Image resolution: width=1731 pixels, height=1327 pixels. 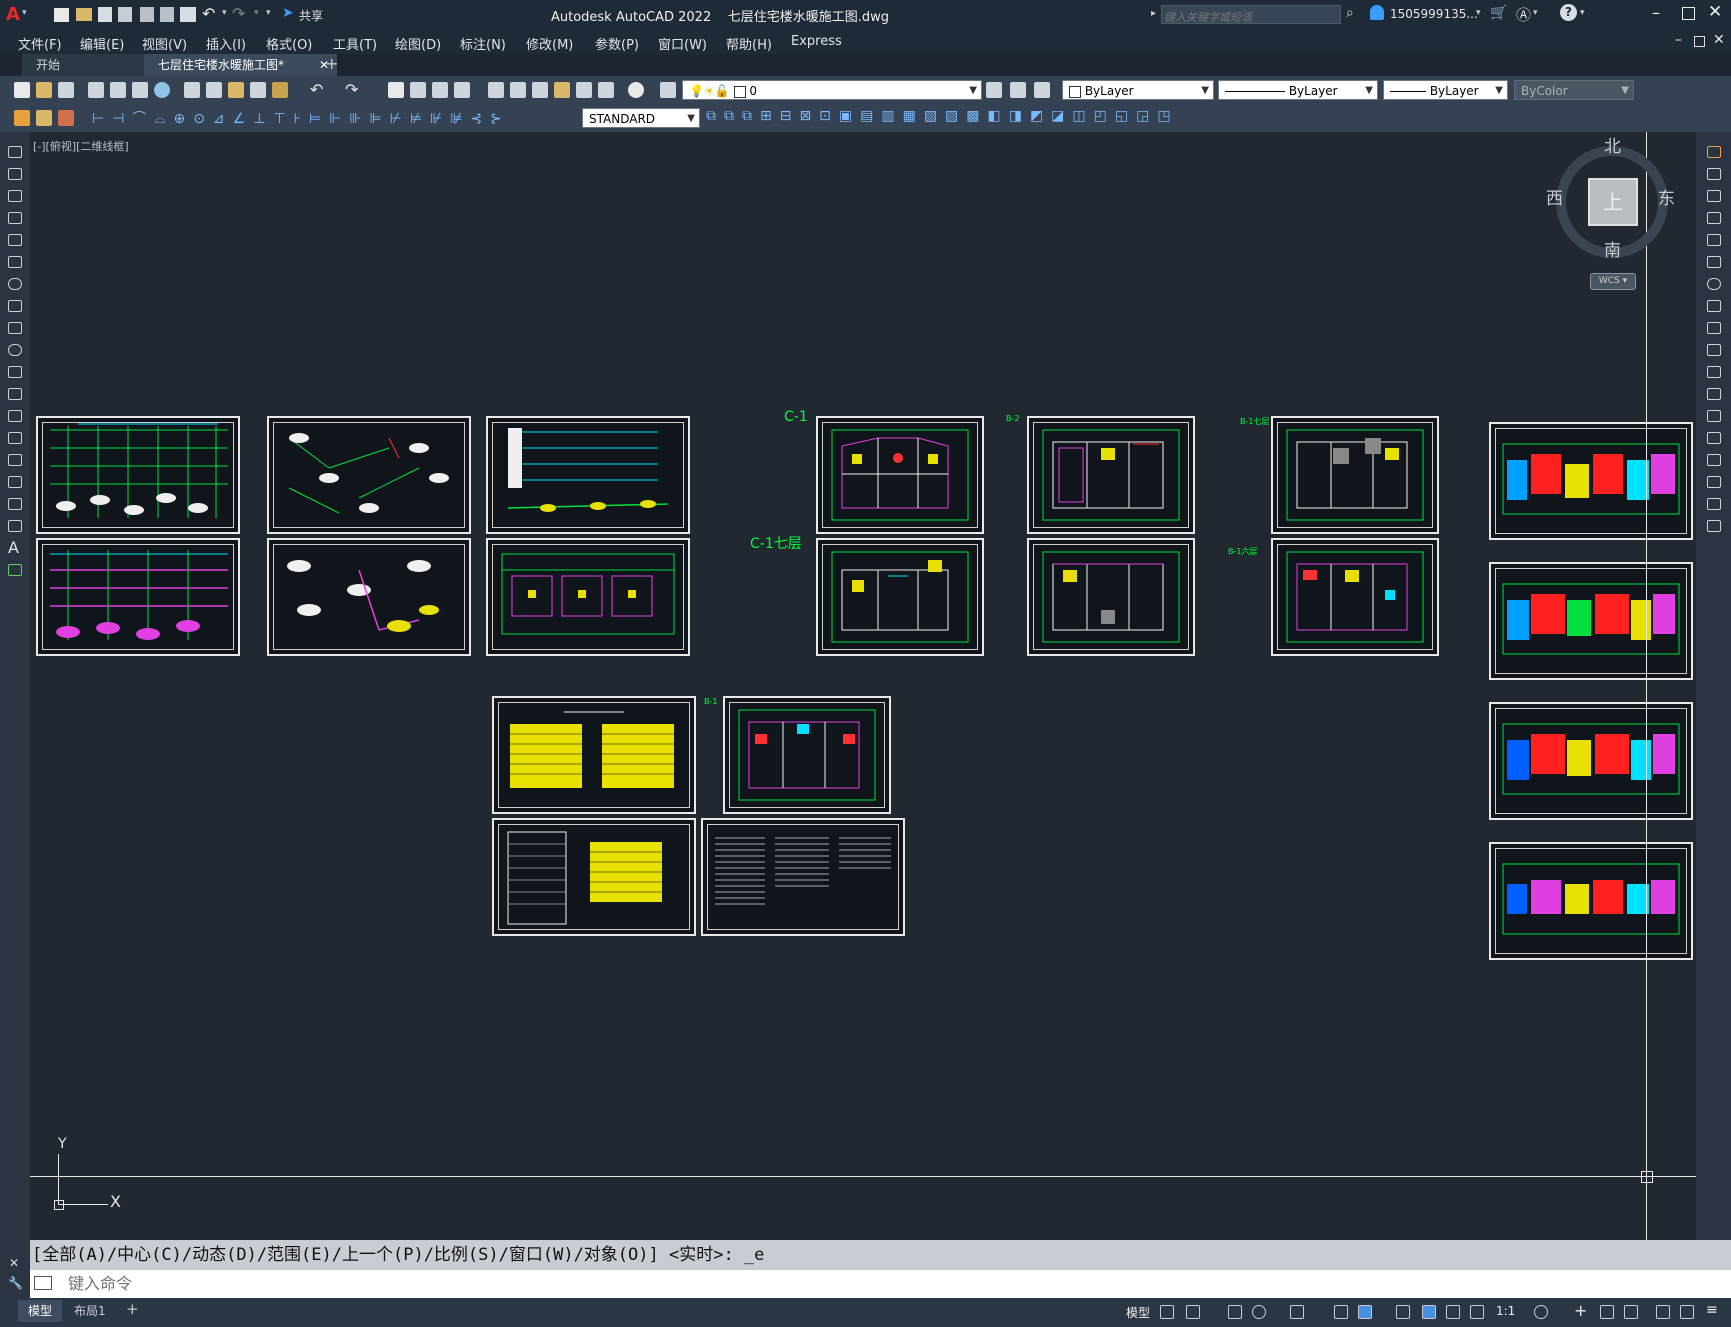 I want to click on polyline-icon, so click(x=15, y=196).